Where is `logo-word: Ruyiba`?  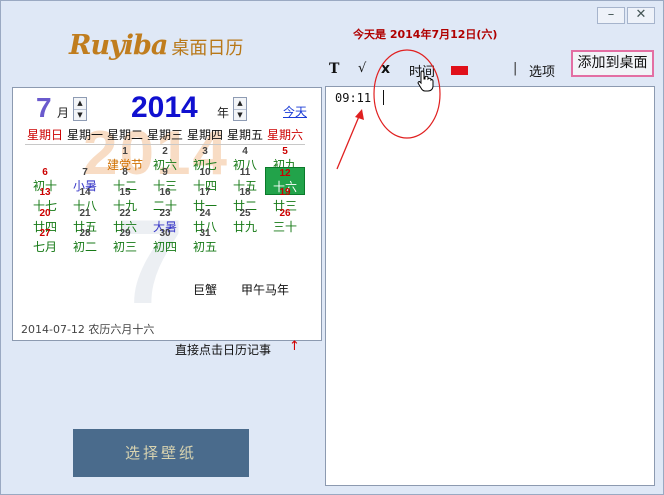 logo-word: Ruyiba is located at coordinates (118, 45).